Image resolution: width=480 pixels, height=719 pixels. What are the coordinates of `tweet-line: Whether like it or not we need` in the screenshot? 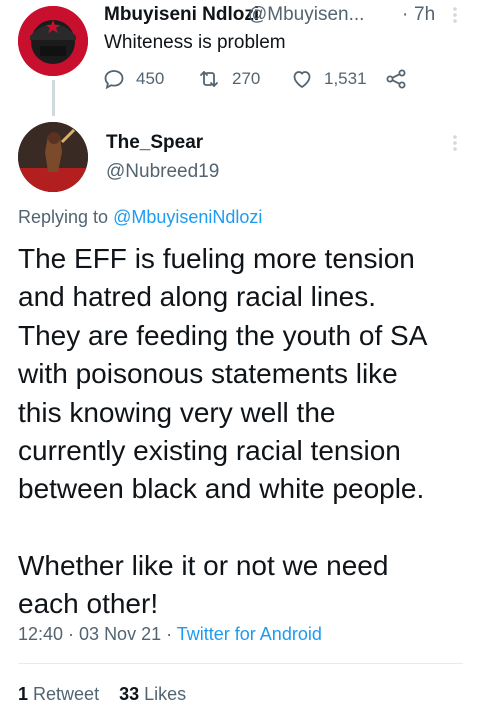 It's located at (203, 565).